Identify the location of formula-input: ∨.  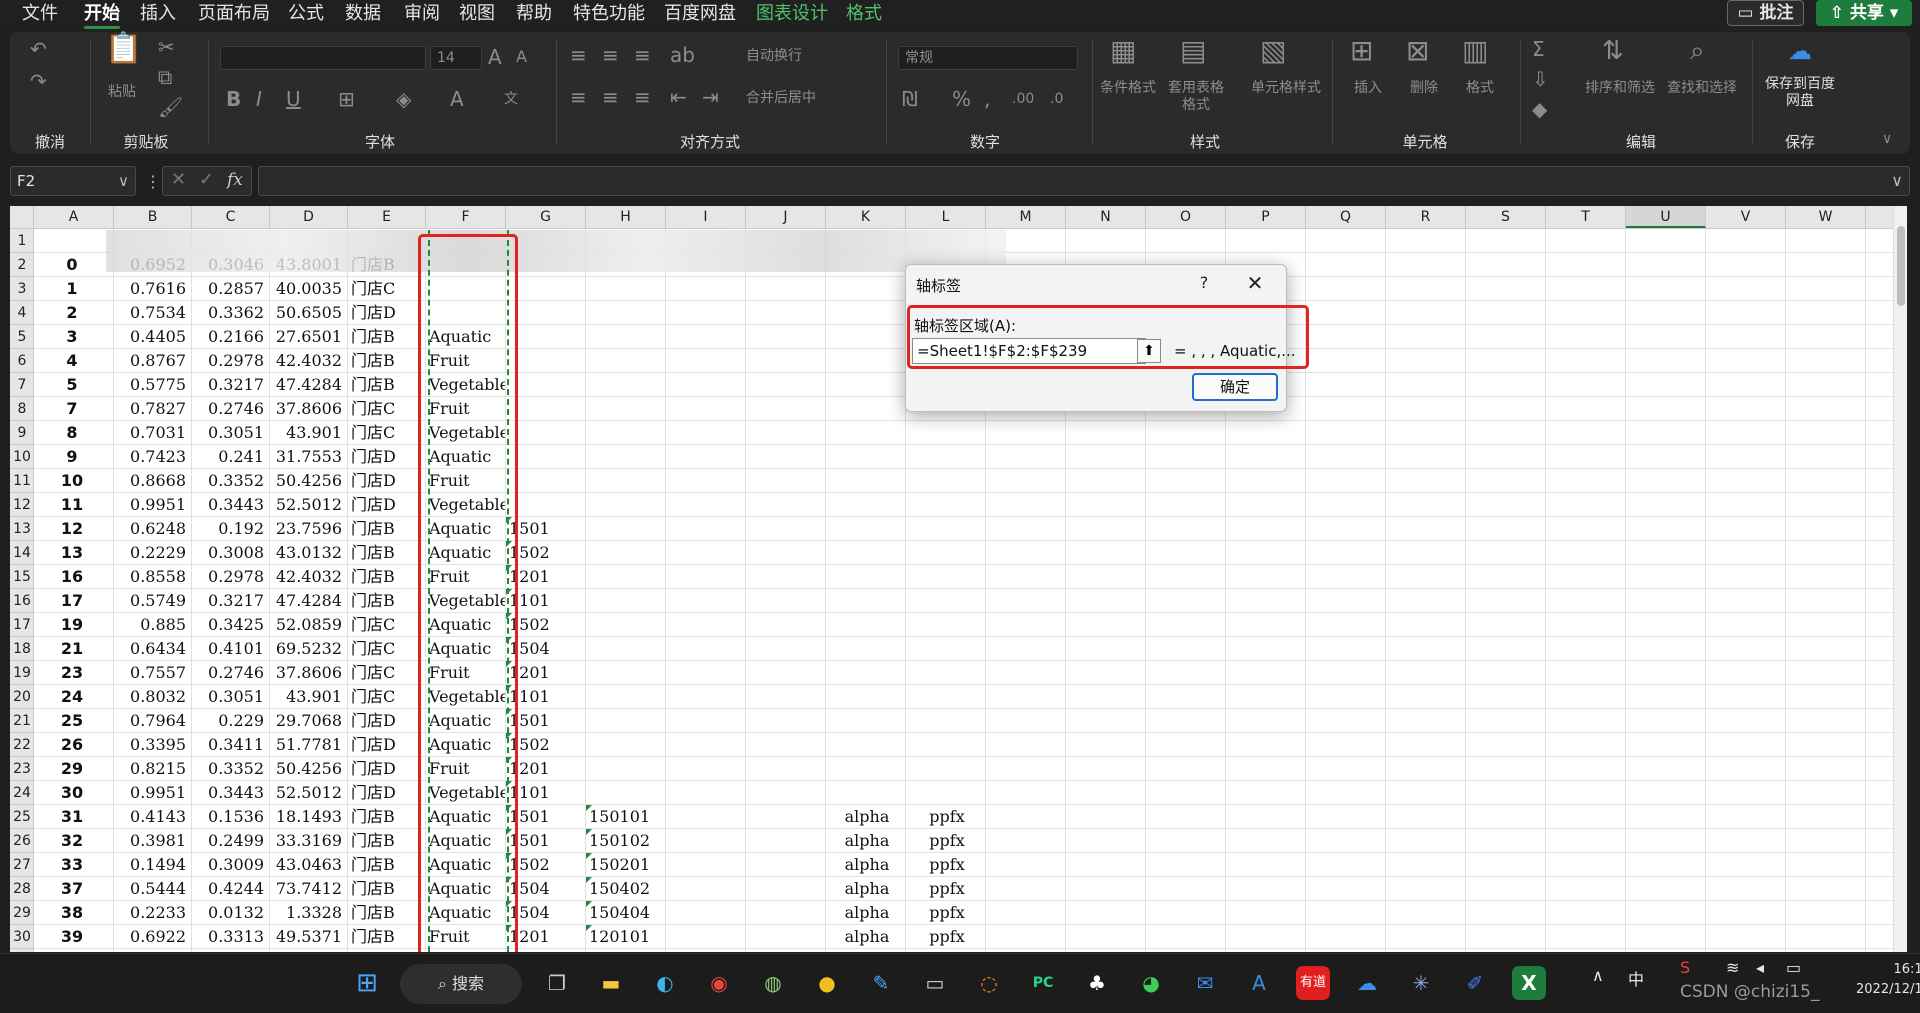
(1084, 181).